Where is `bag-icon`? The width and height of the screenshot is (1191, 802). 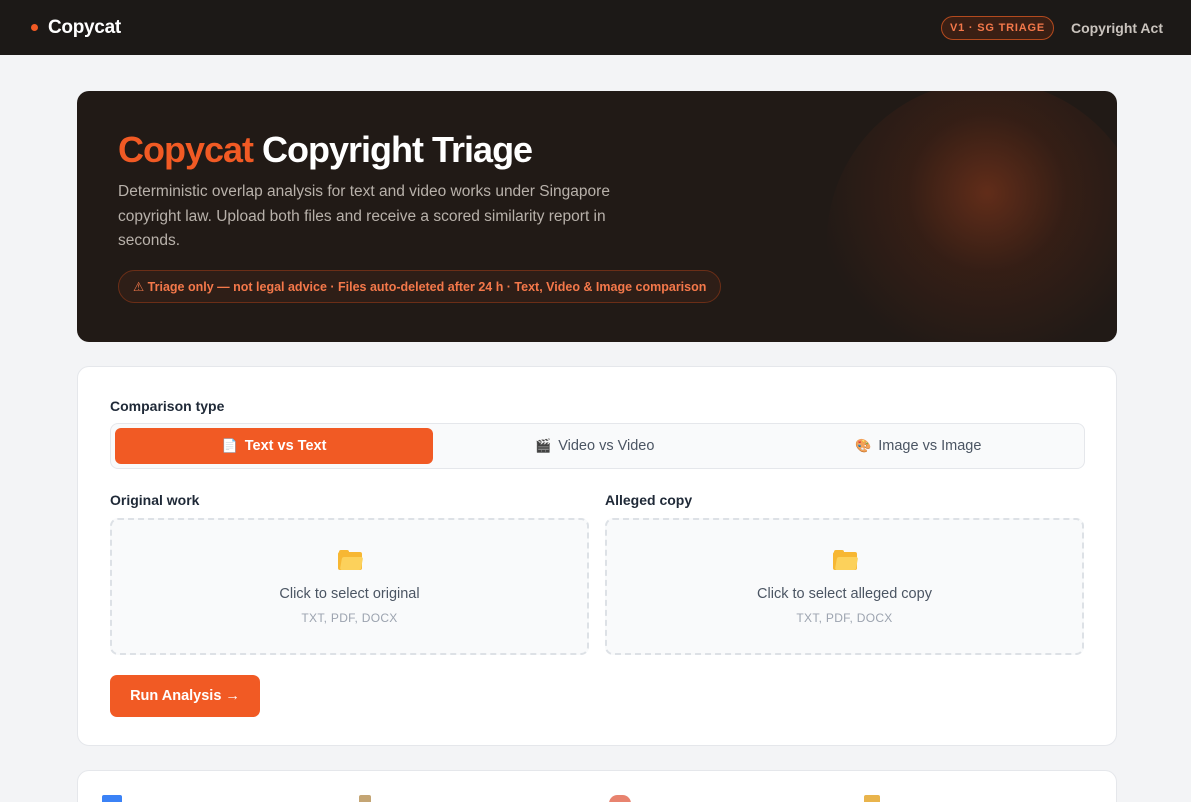
bag-icon is located at coordinates (872, 798).